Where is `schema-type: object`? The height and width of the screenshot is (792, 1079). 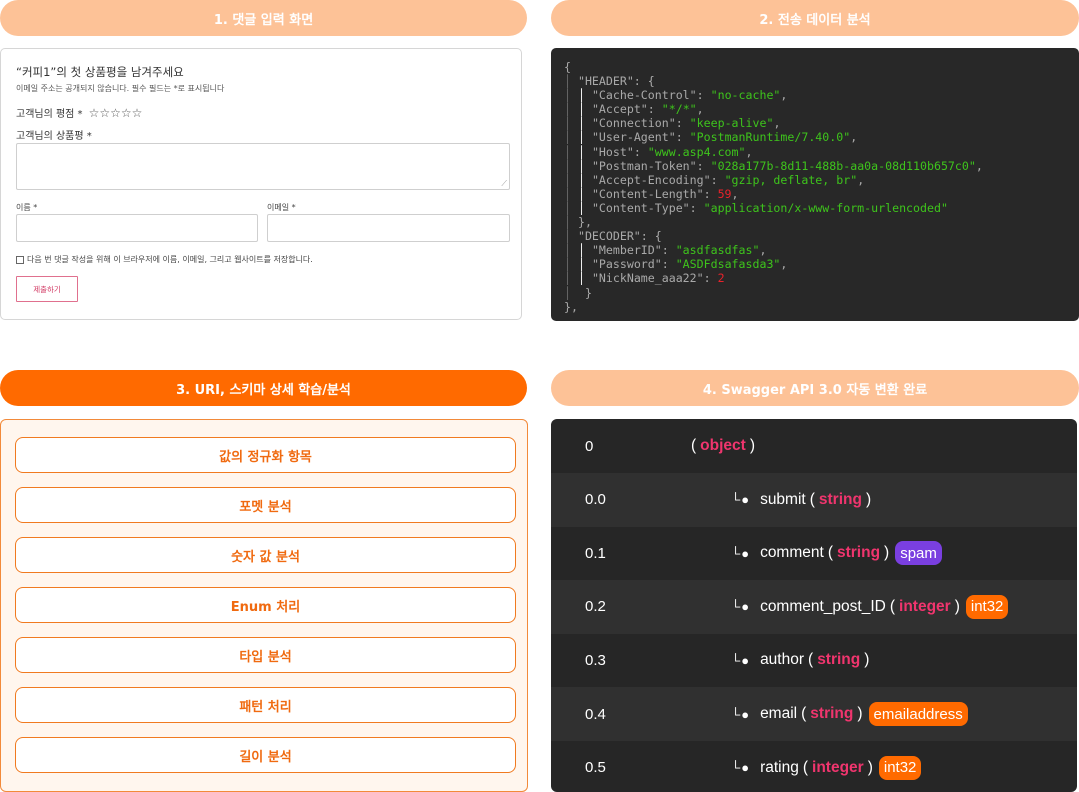
schema-type: object is located at coordinates (723, 445).